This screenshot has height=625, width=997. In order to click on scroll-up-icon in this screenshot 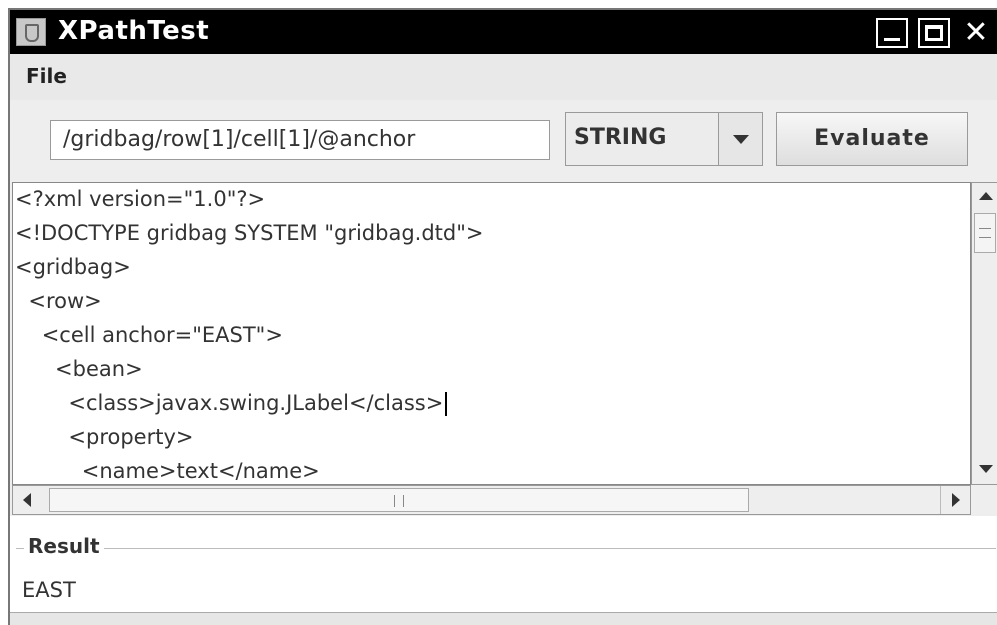, I will do `click(984, 197)`.